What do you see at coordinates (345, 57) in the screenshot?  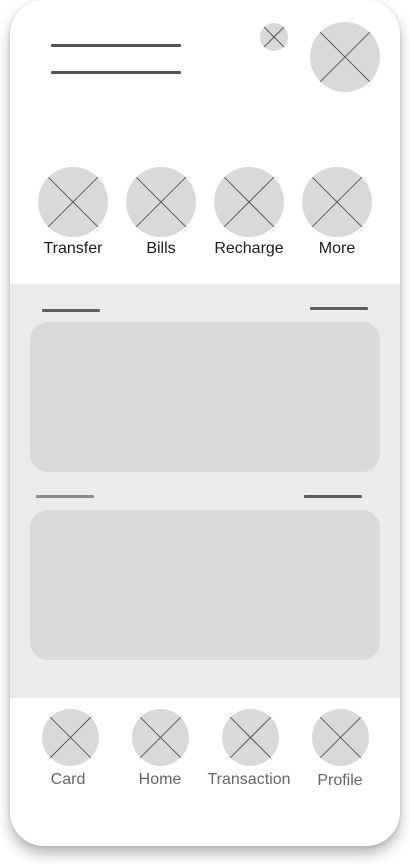 I see `avatar` at bounding box center [345, 57].